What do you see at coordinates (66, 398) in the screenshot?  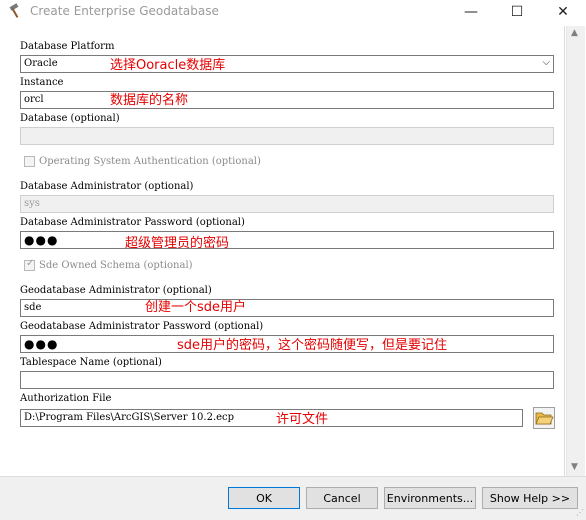 I see `auth-file-label: Authorization File` at bounding box center [66, 398].